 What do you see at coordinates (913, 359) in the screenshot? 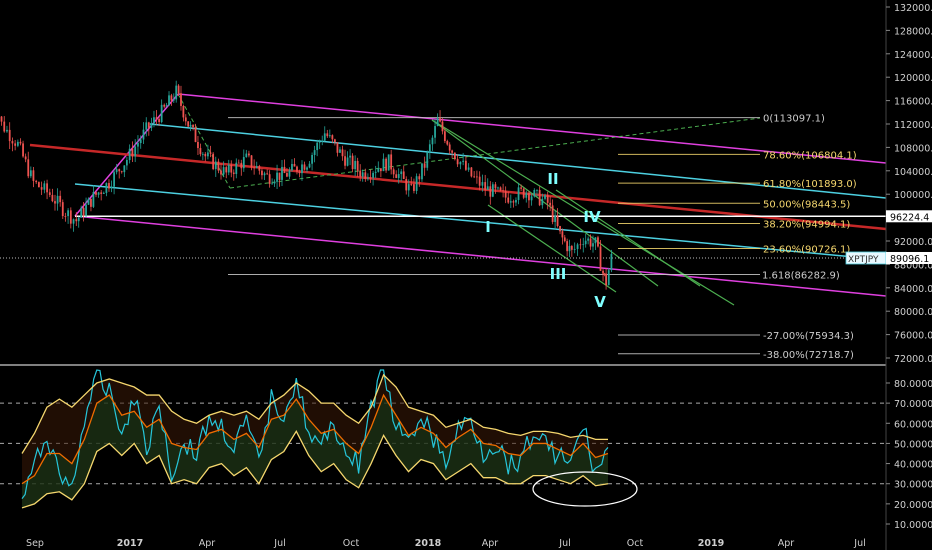
I see `price-tick-label: 72000.0` at bounding box center [913, 359].